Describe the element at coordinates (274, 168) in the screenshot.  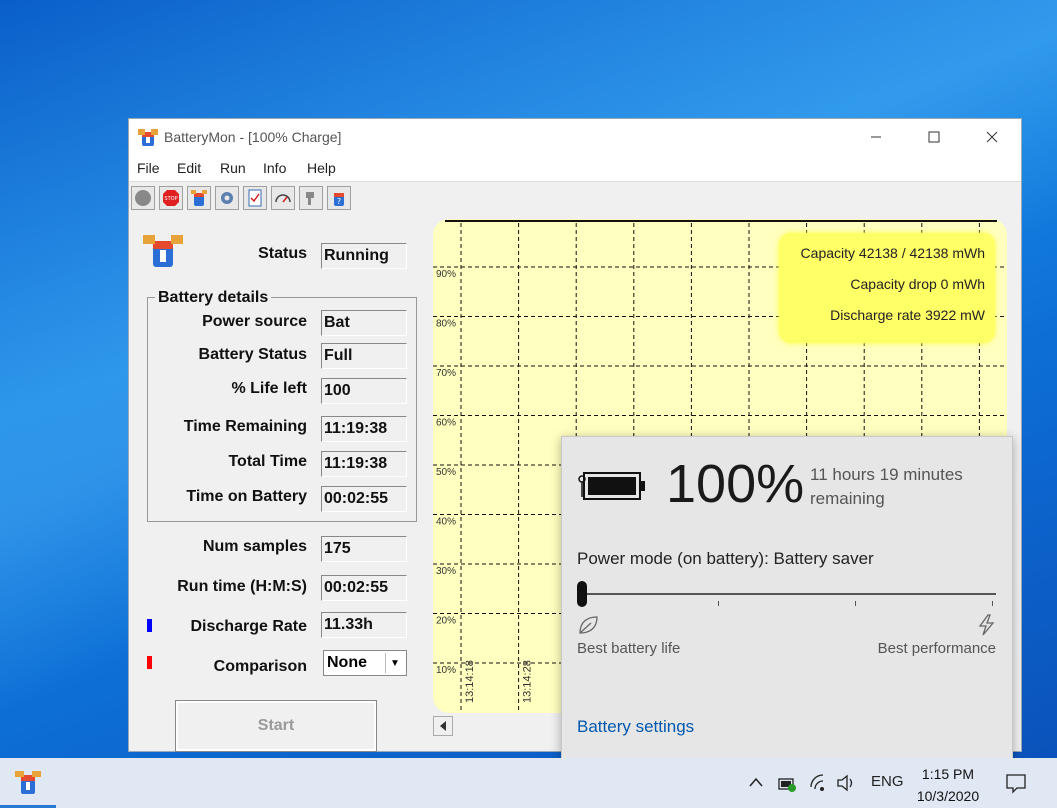
I see `menu-info: Info` at that location.